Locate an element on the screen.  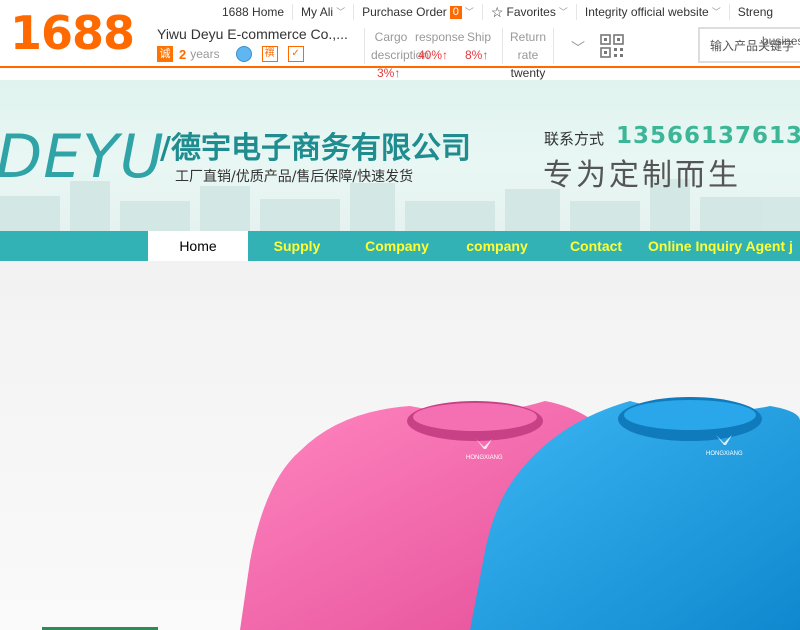
tab-company-info: company is located at coordinates (497, 246).